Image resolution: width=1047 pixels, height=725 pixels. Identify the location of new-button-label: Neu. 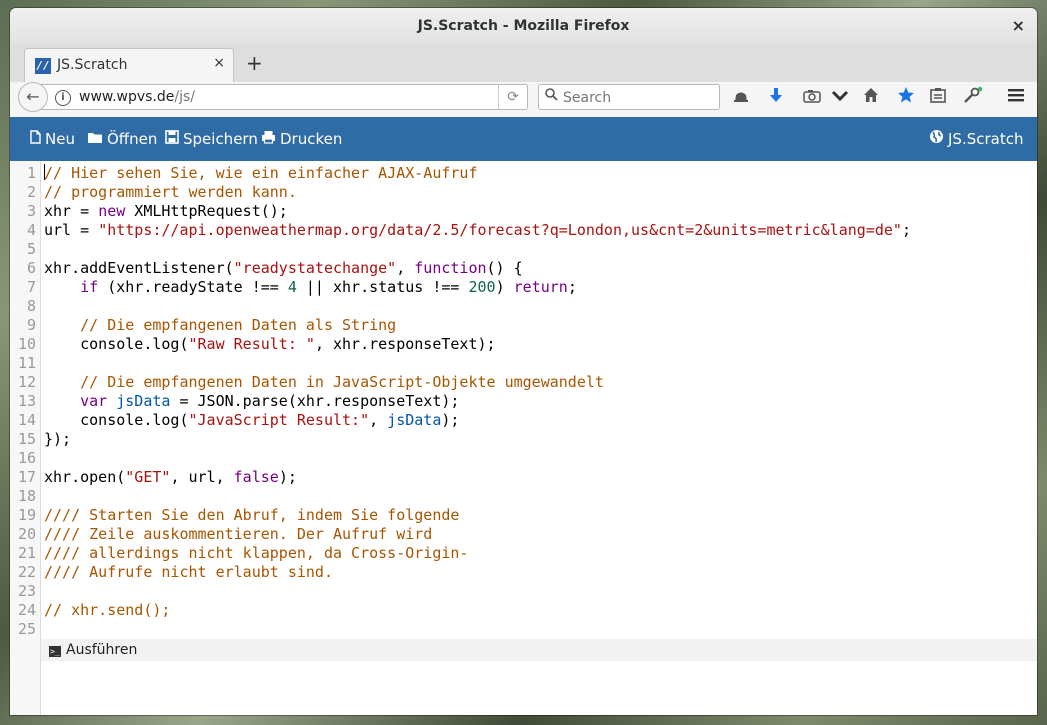
(60, 139).